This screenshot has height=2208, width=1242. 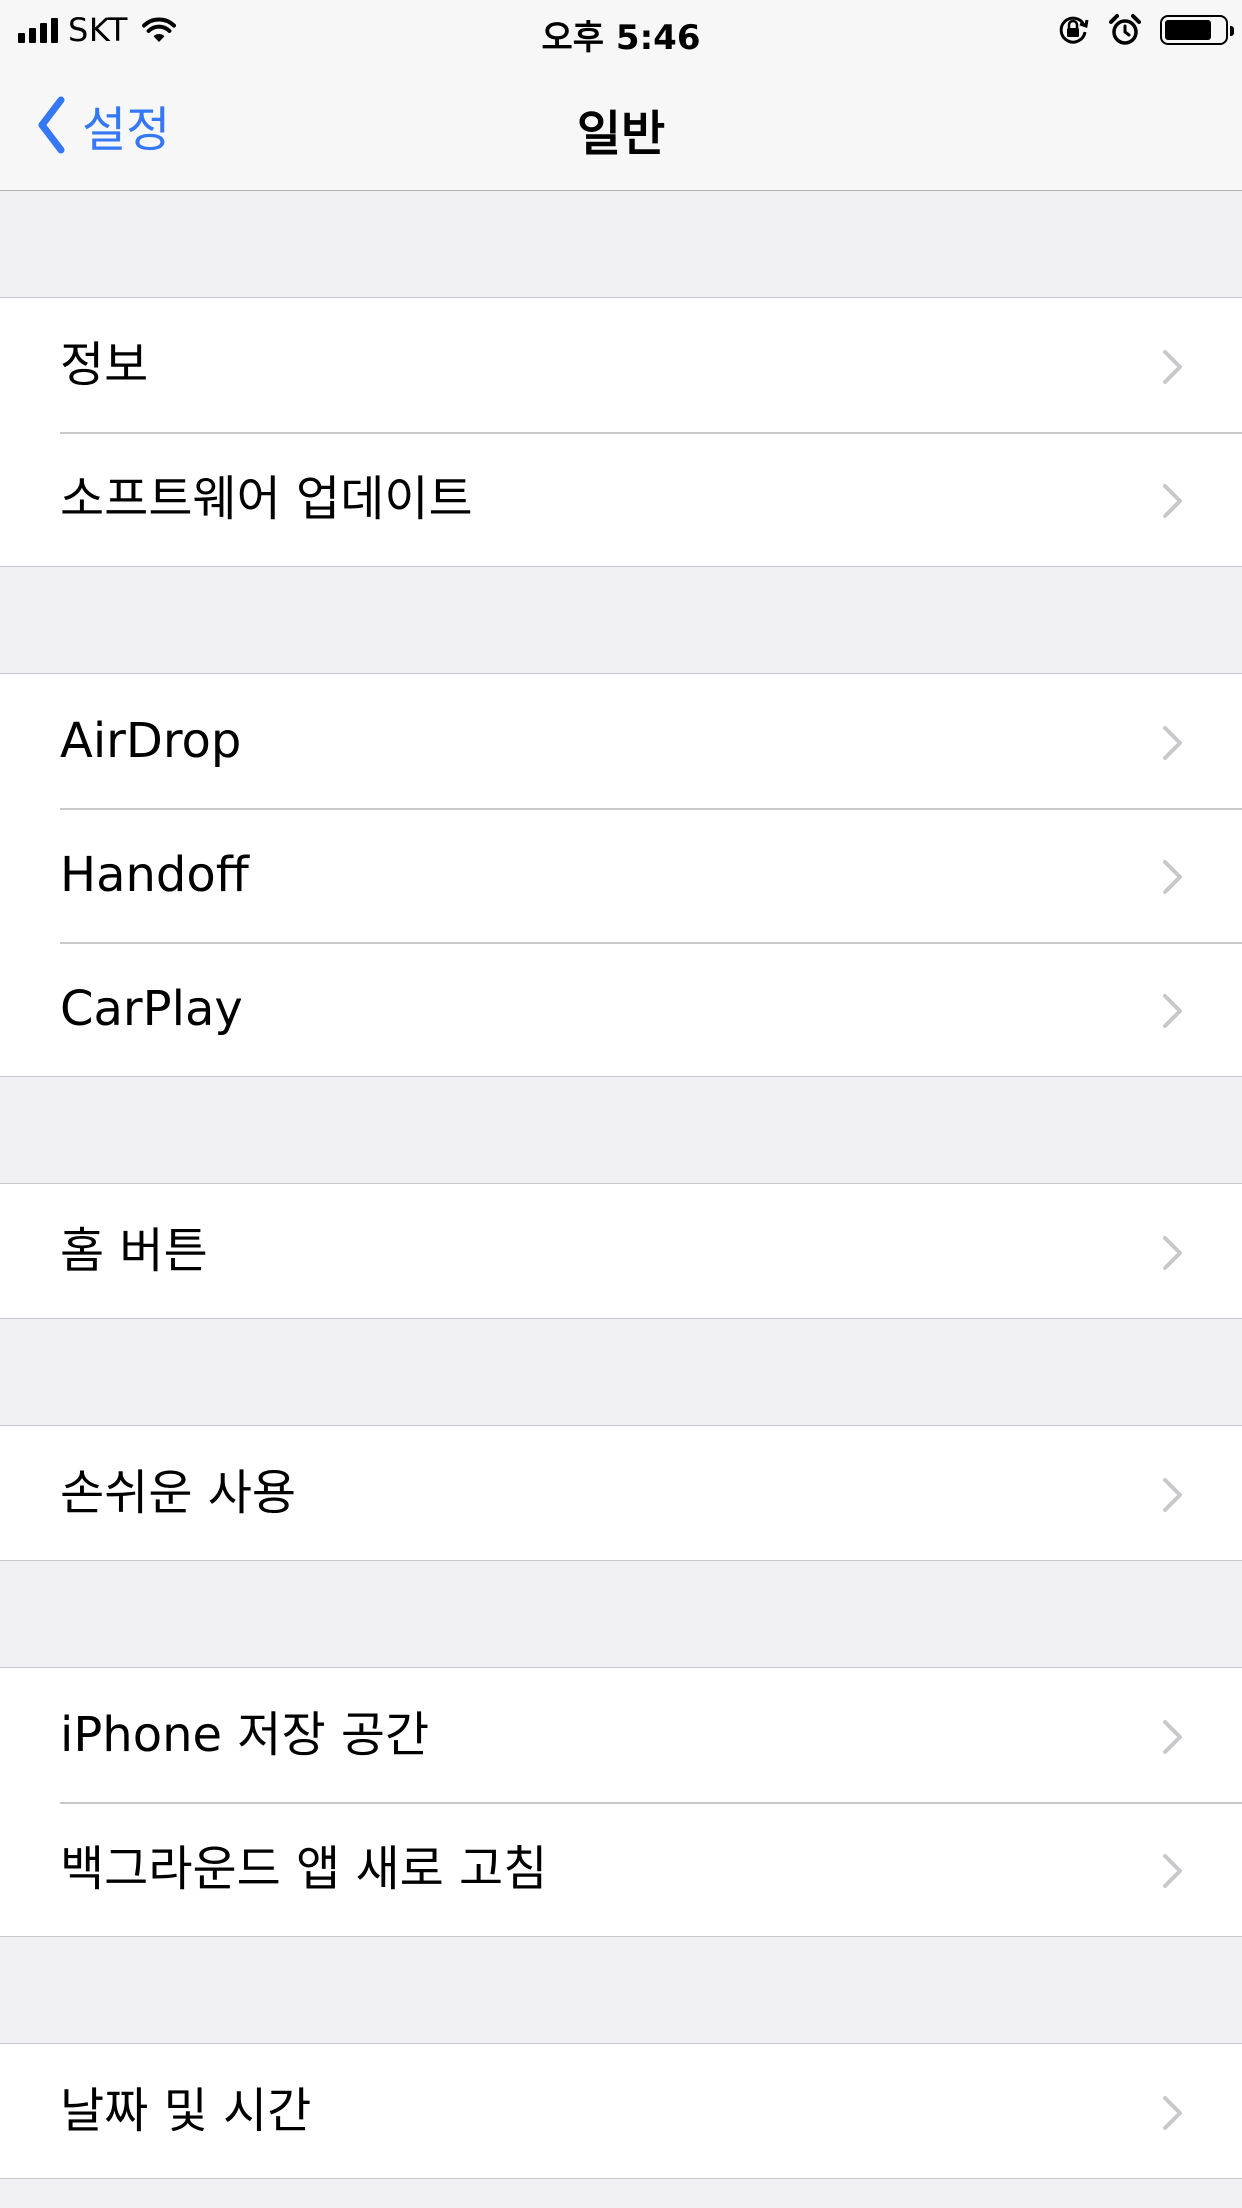 I want to click on navigation-bar: 설정 일반, so click(x=621, y=125).